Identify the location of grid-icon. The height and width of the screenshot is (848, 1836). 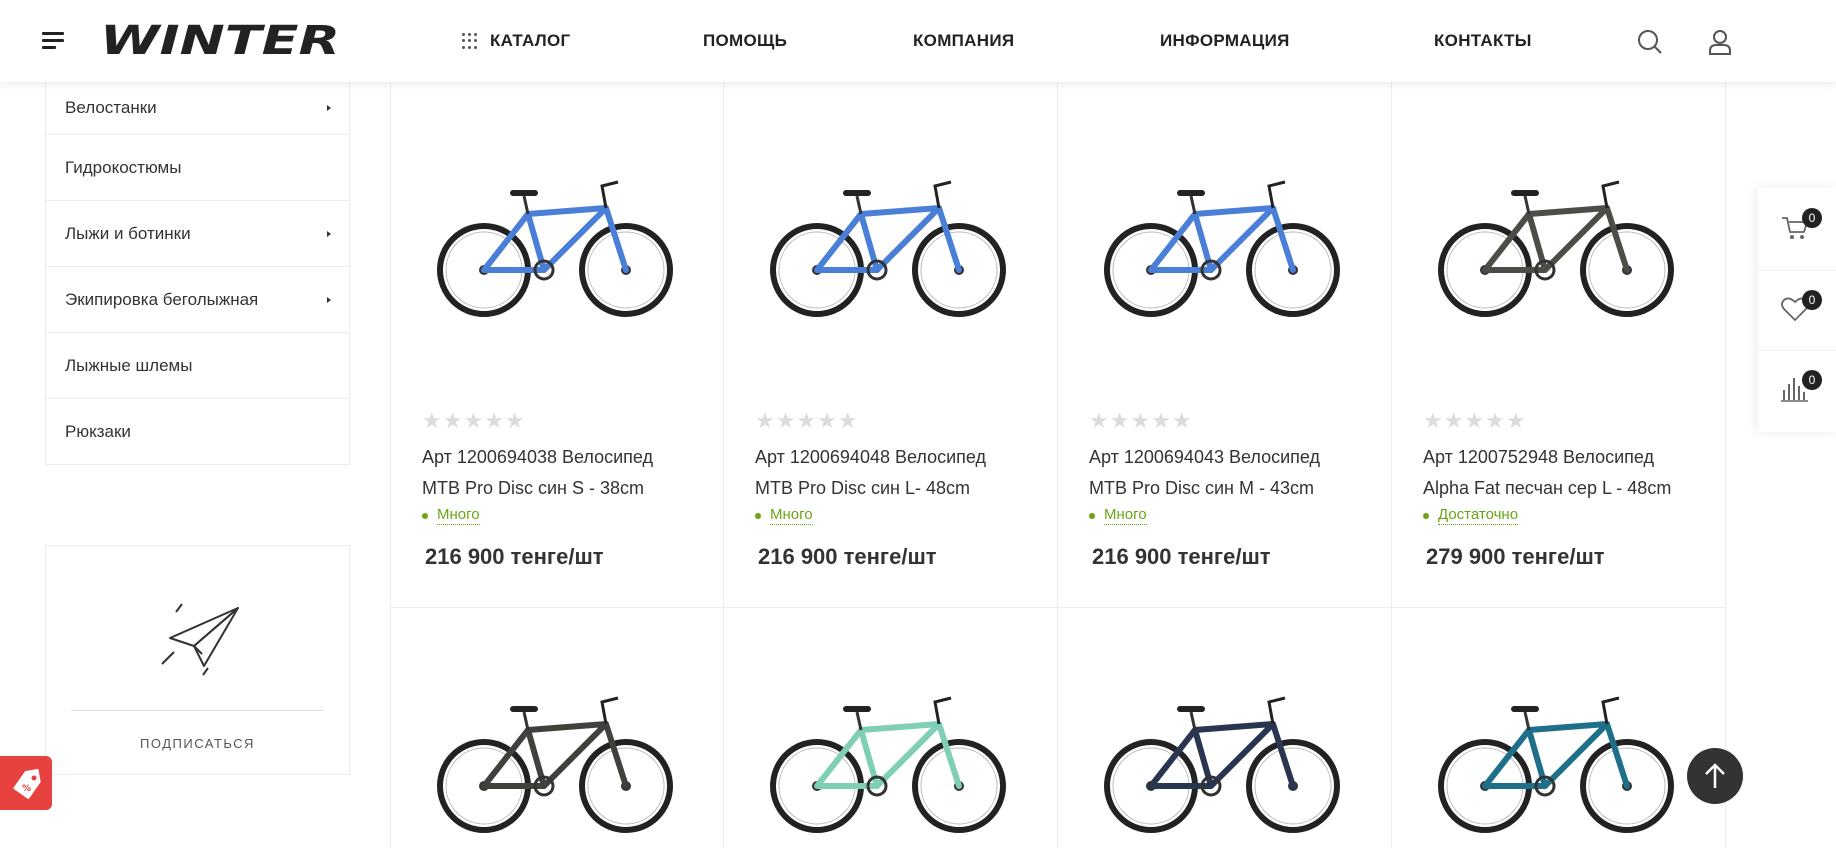
(470, 41).